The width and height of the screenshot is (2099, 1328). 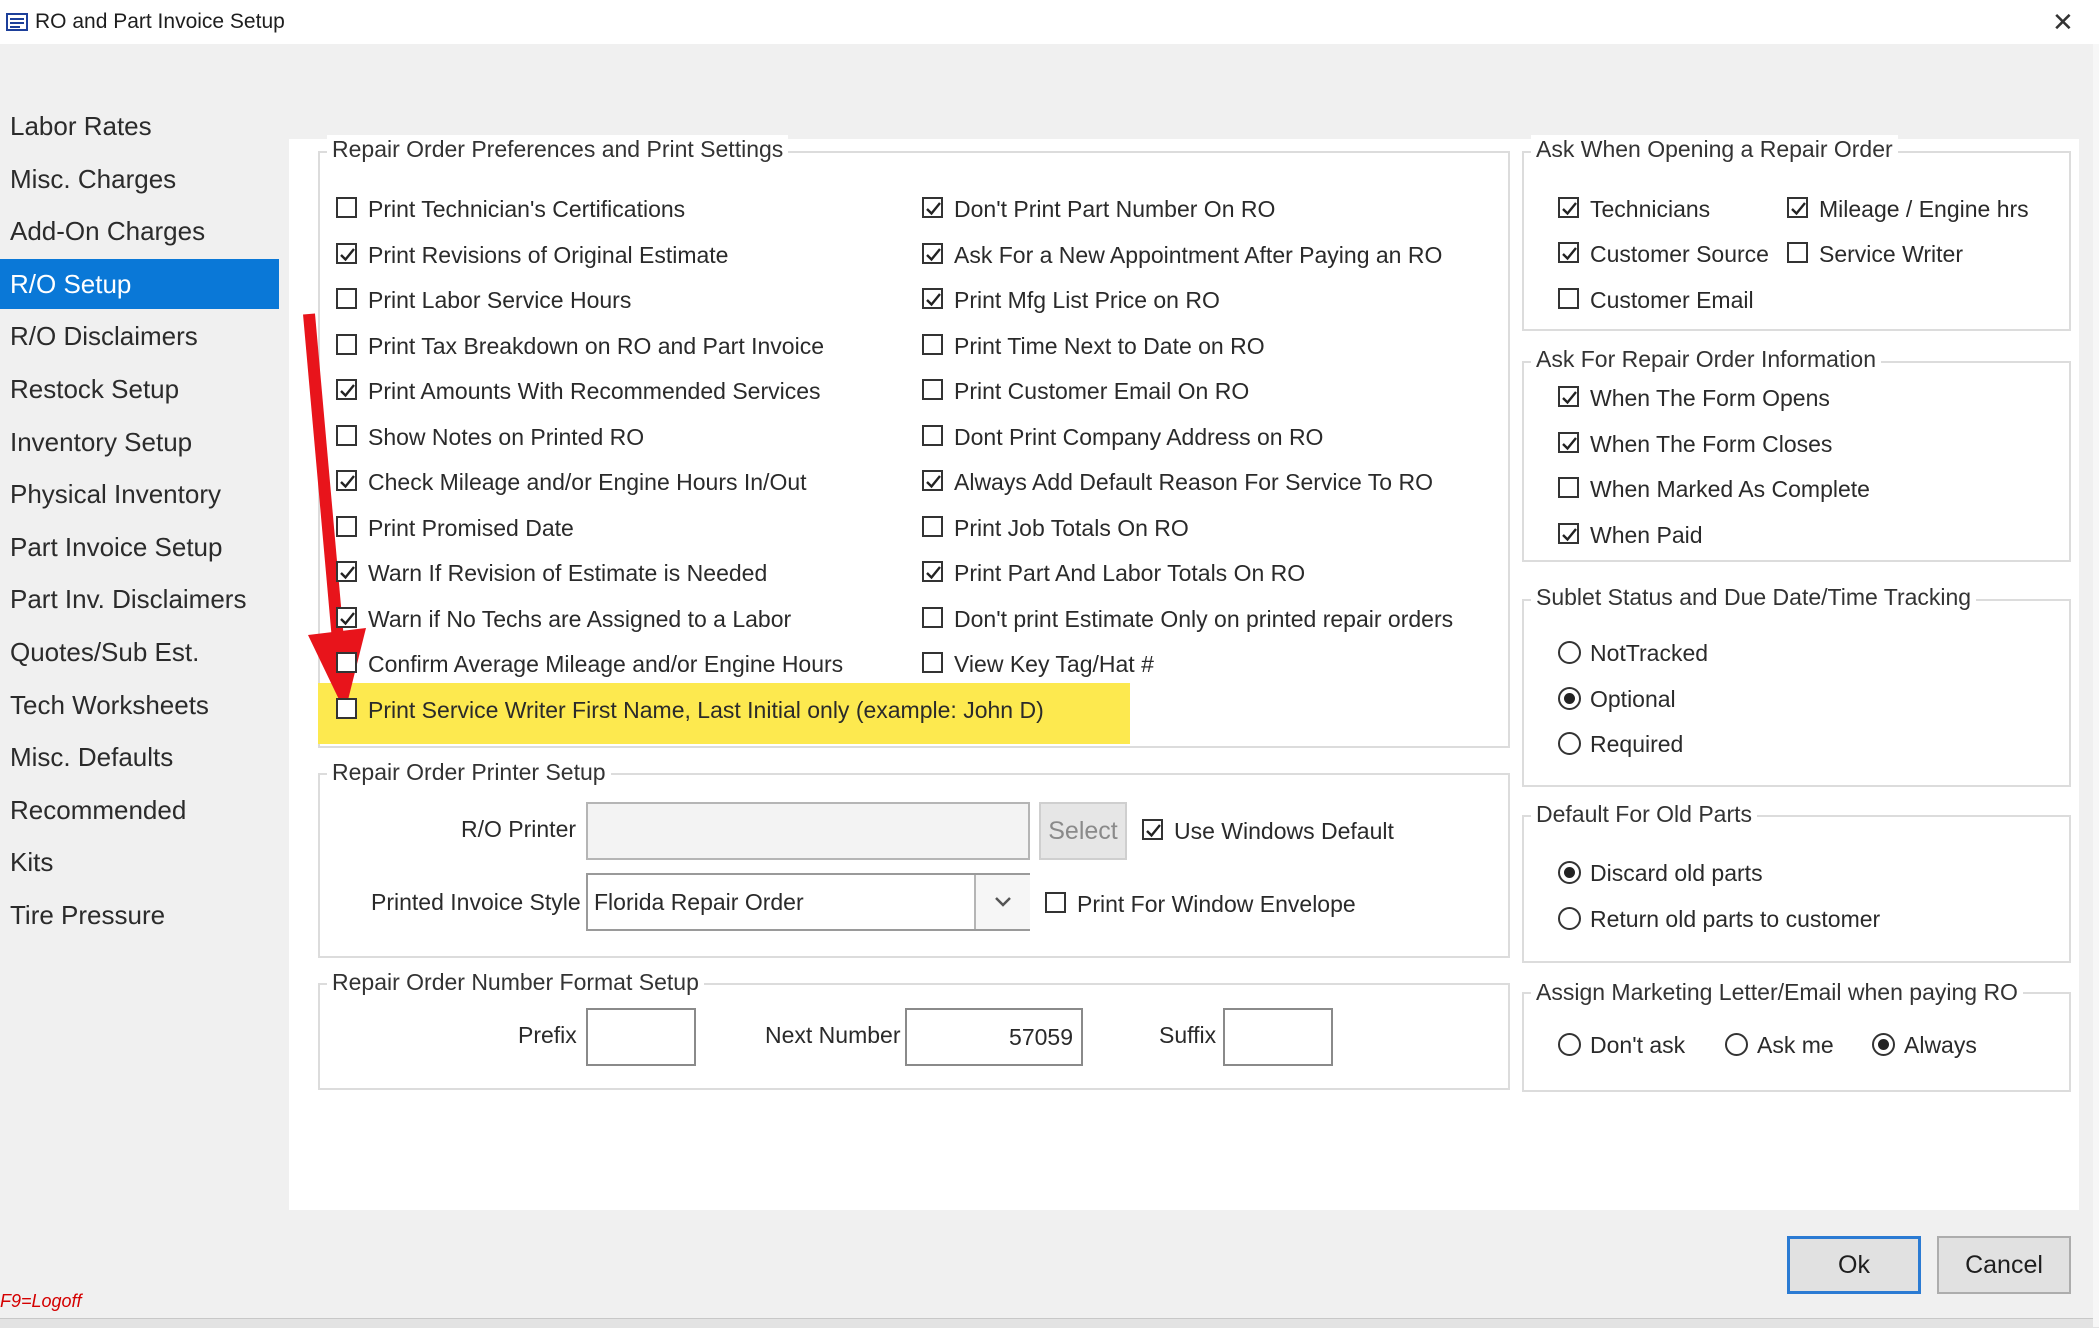 What do you see at coordinates (1638, 1045) in the screenshot?
I see `option-label: Don't ask` at bounding box center [1638, 1045].